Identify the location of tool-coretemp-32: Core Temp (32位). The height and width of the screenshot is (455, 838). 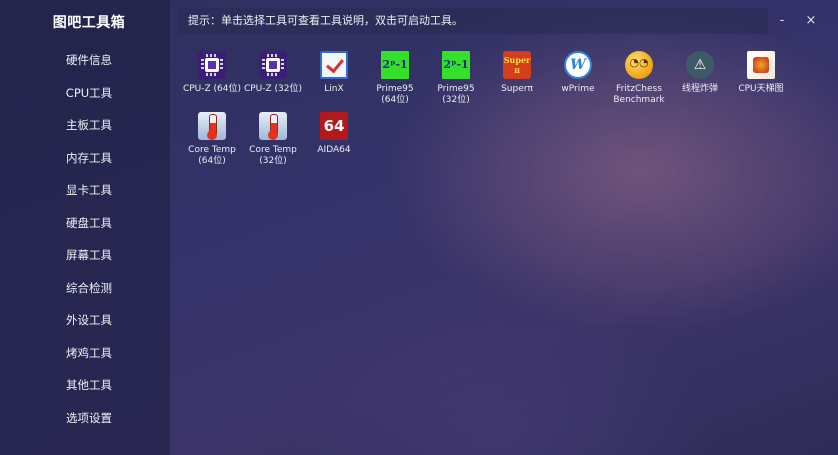
(273, 139).